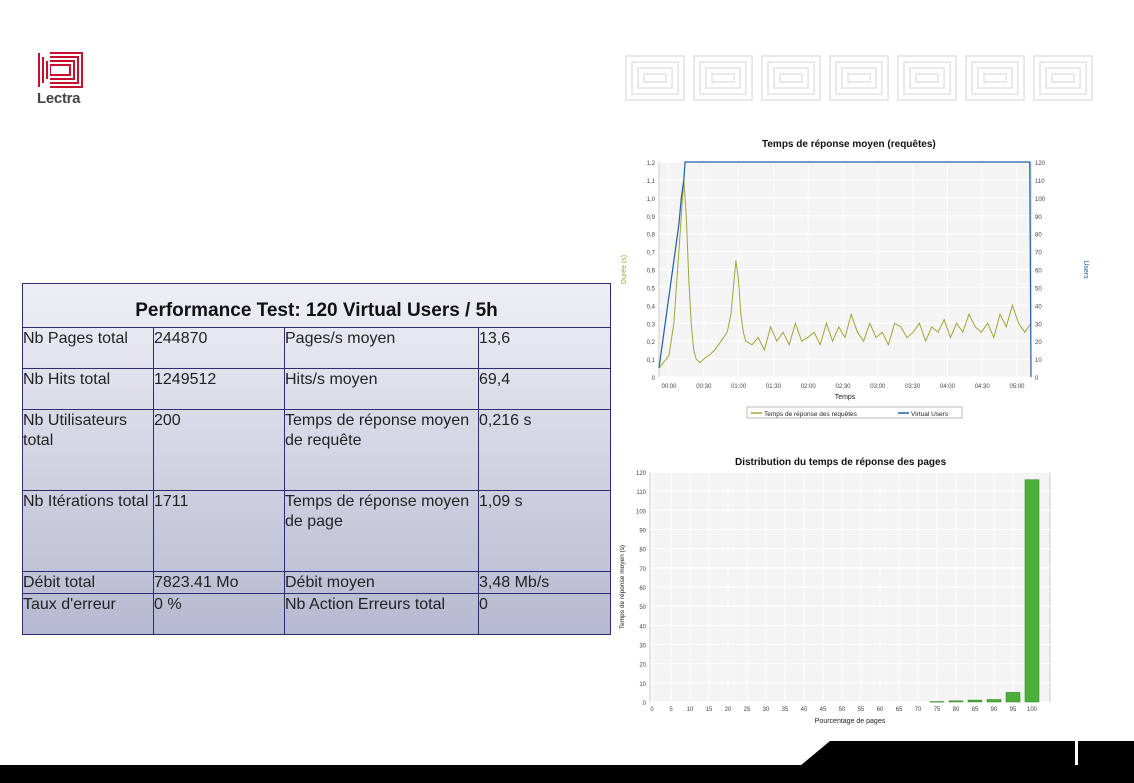  Describe the element at coordinates (651, 272) in the screenshot. I see `y-tick-label: 0,6` at that location.